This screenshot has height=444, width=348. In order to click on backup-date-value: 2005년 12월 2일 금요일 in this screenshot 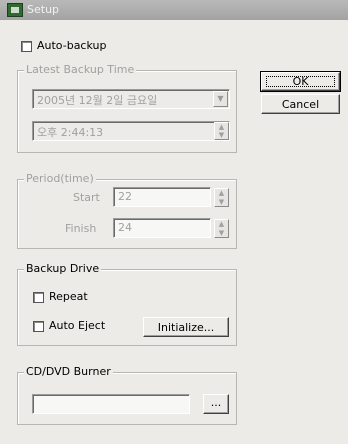, I will do `click(97, 100)`.